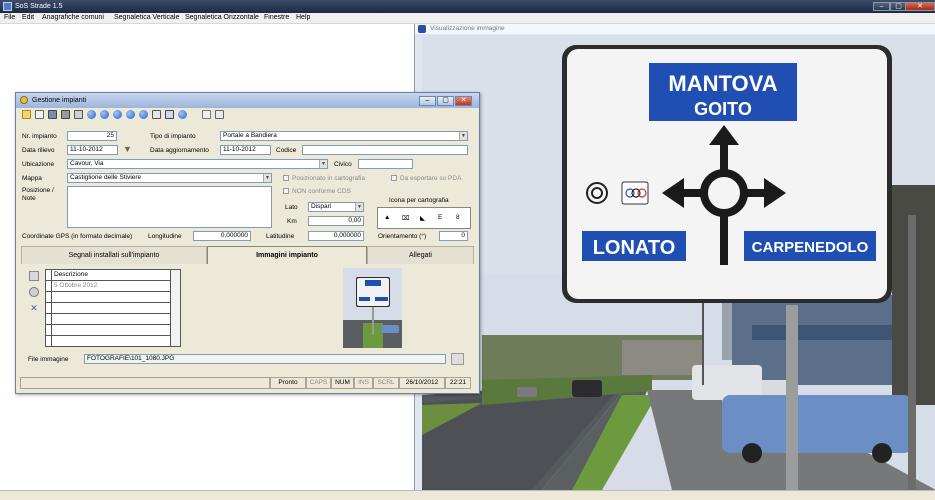 This screenshot has width=935, height=500. What do you see at coordinates (219, 114) in the screenshot?
I see `export-icon` at bounding box center [219, 114].